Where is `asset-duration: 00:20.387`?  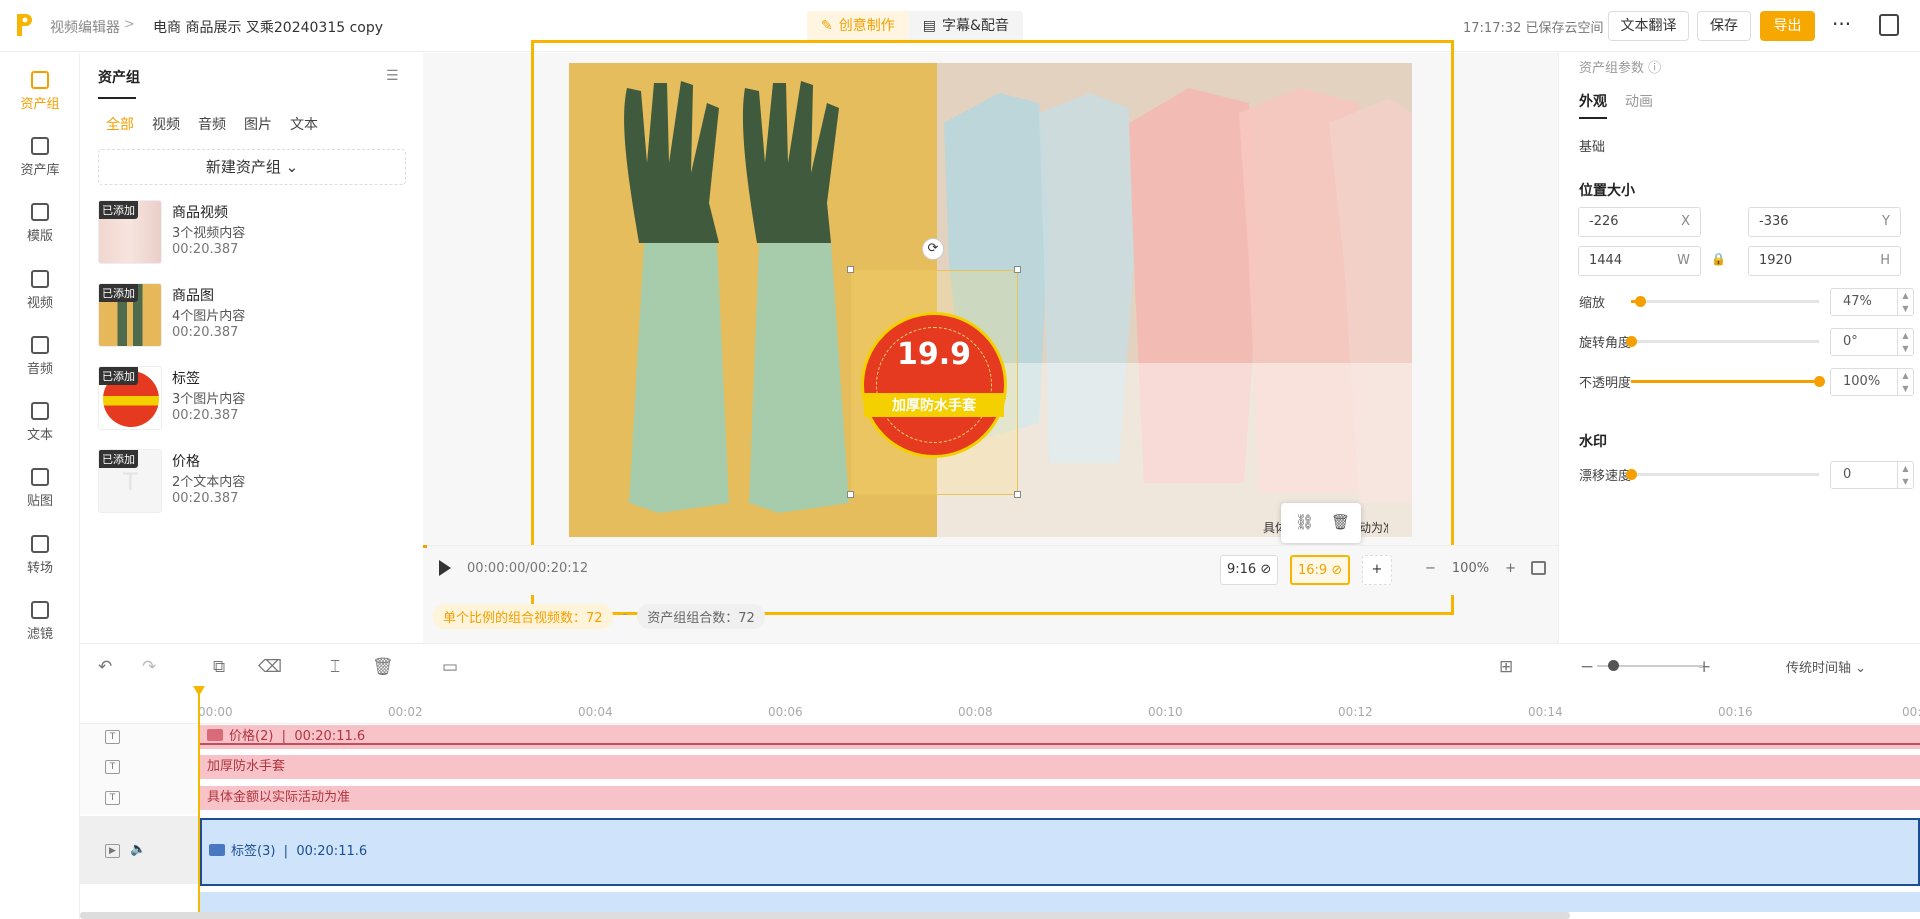
asset-duration: 00:20.387 is located at coordinates (205, 332).